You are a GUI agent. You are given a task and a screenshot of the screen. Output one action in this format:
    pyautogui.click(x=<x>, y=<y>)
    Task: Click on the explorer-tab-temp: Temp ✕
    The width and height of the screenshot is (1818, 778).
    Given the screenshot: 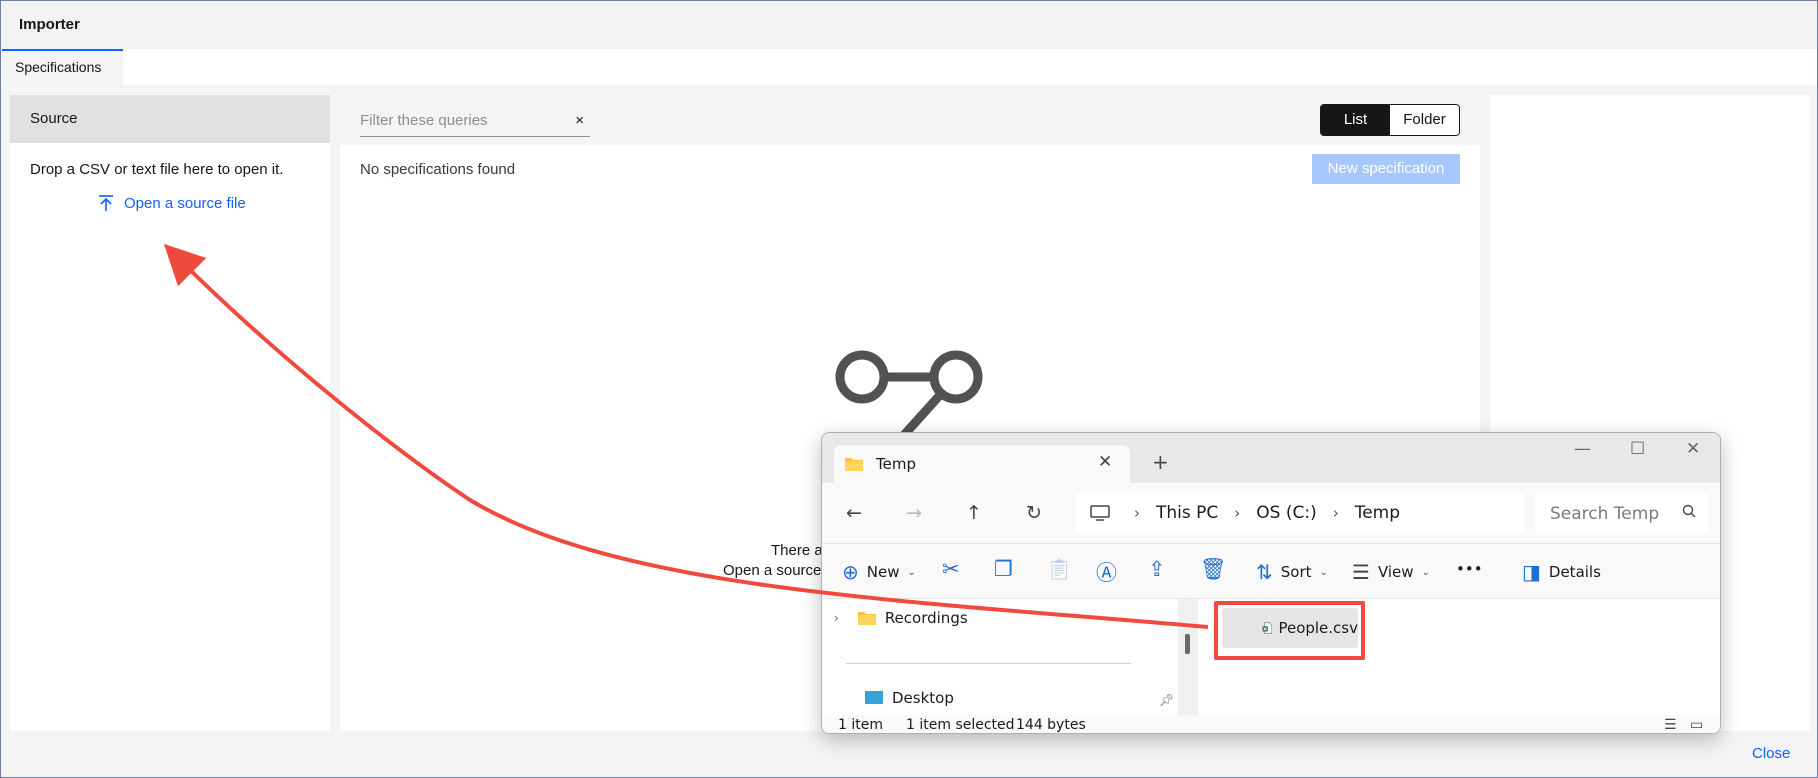 What is the action you would take?
    pyautogui.click(x=982, y=464)
    